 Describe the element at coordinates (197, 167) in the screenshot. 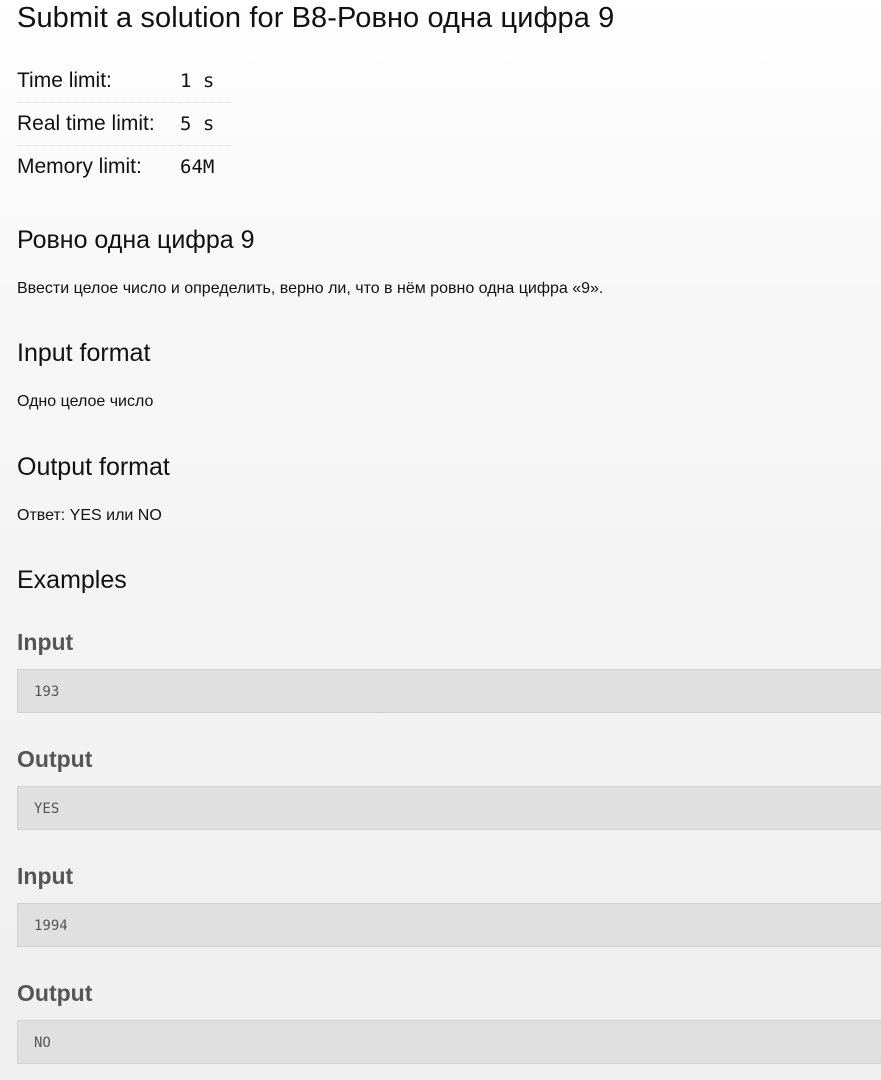

I see `memory-limit-value: 64M` at that location.